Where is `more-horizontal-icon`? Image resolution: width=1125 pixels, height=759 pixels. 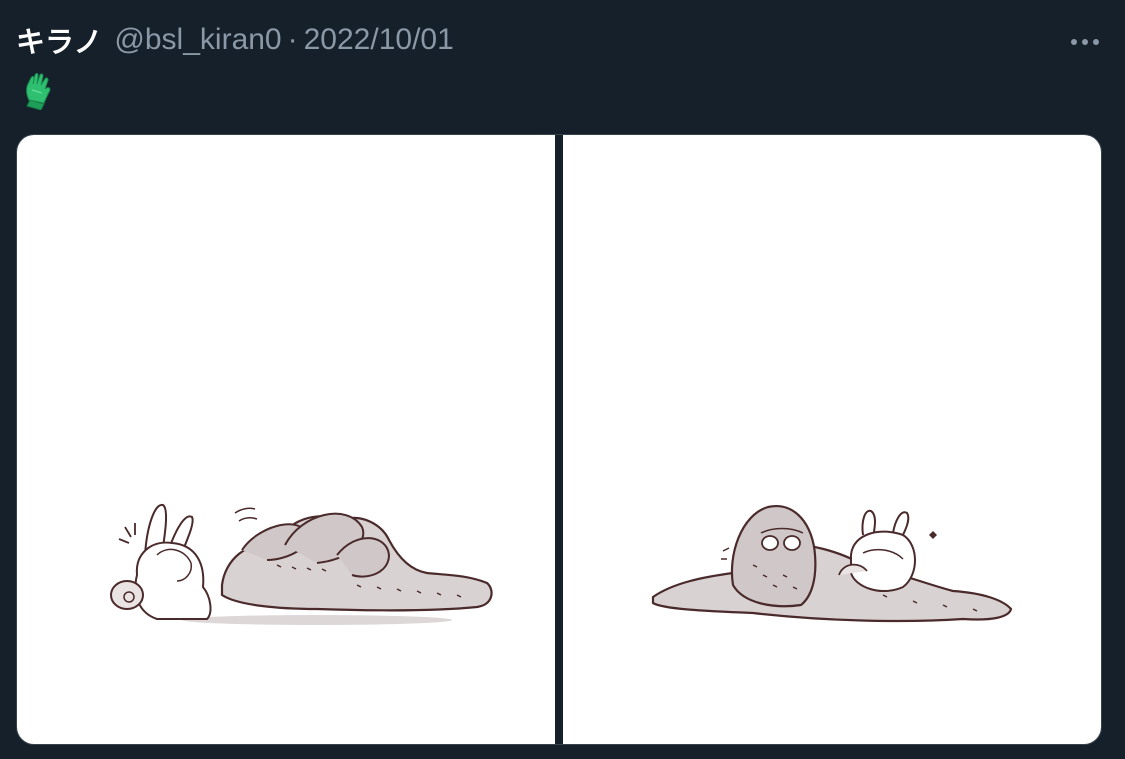
more-horizontal-icon is located at coordinates (1085, 42).